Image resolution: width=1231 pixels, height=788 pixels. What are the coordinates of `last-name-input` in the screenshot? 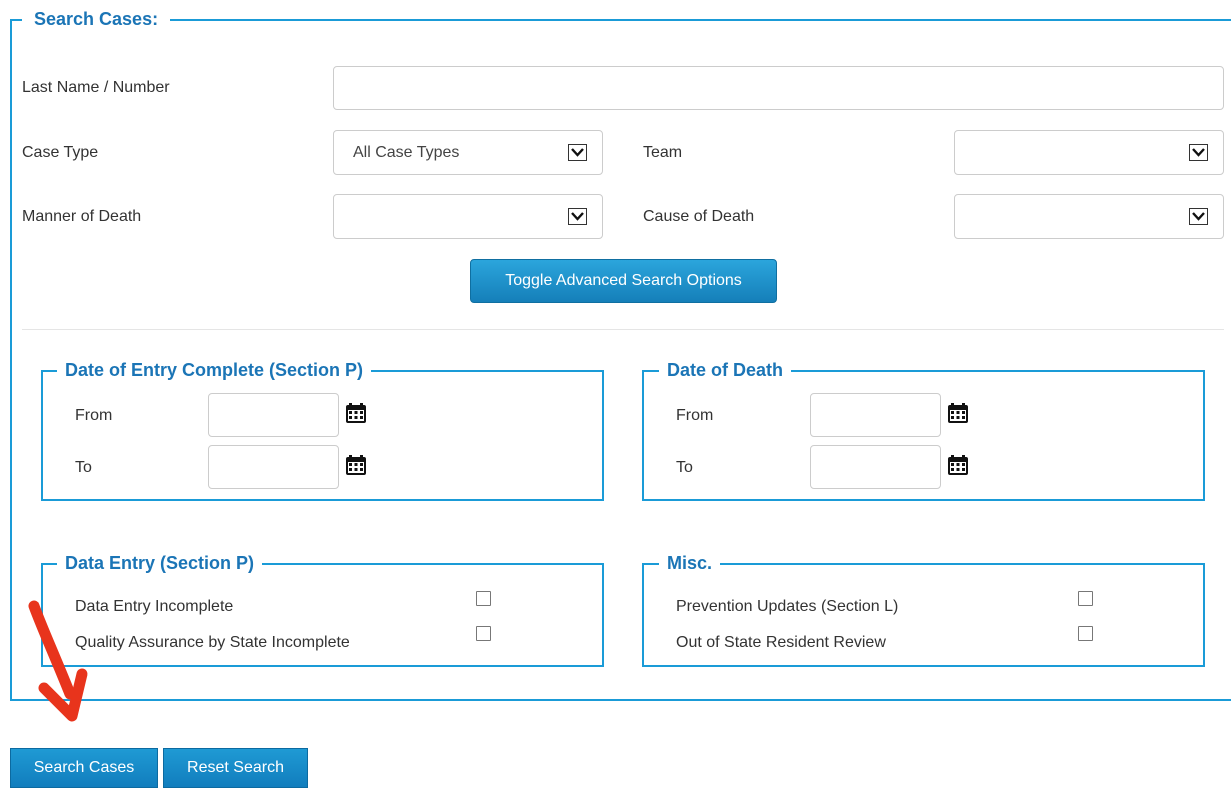 It's located at (778, 88).